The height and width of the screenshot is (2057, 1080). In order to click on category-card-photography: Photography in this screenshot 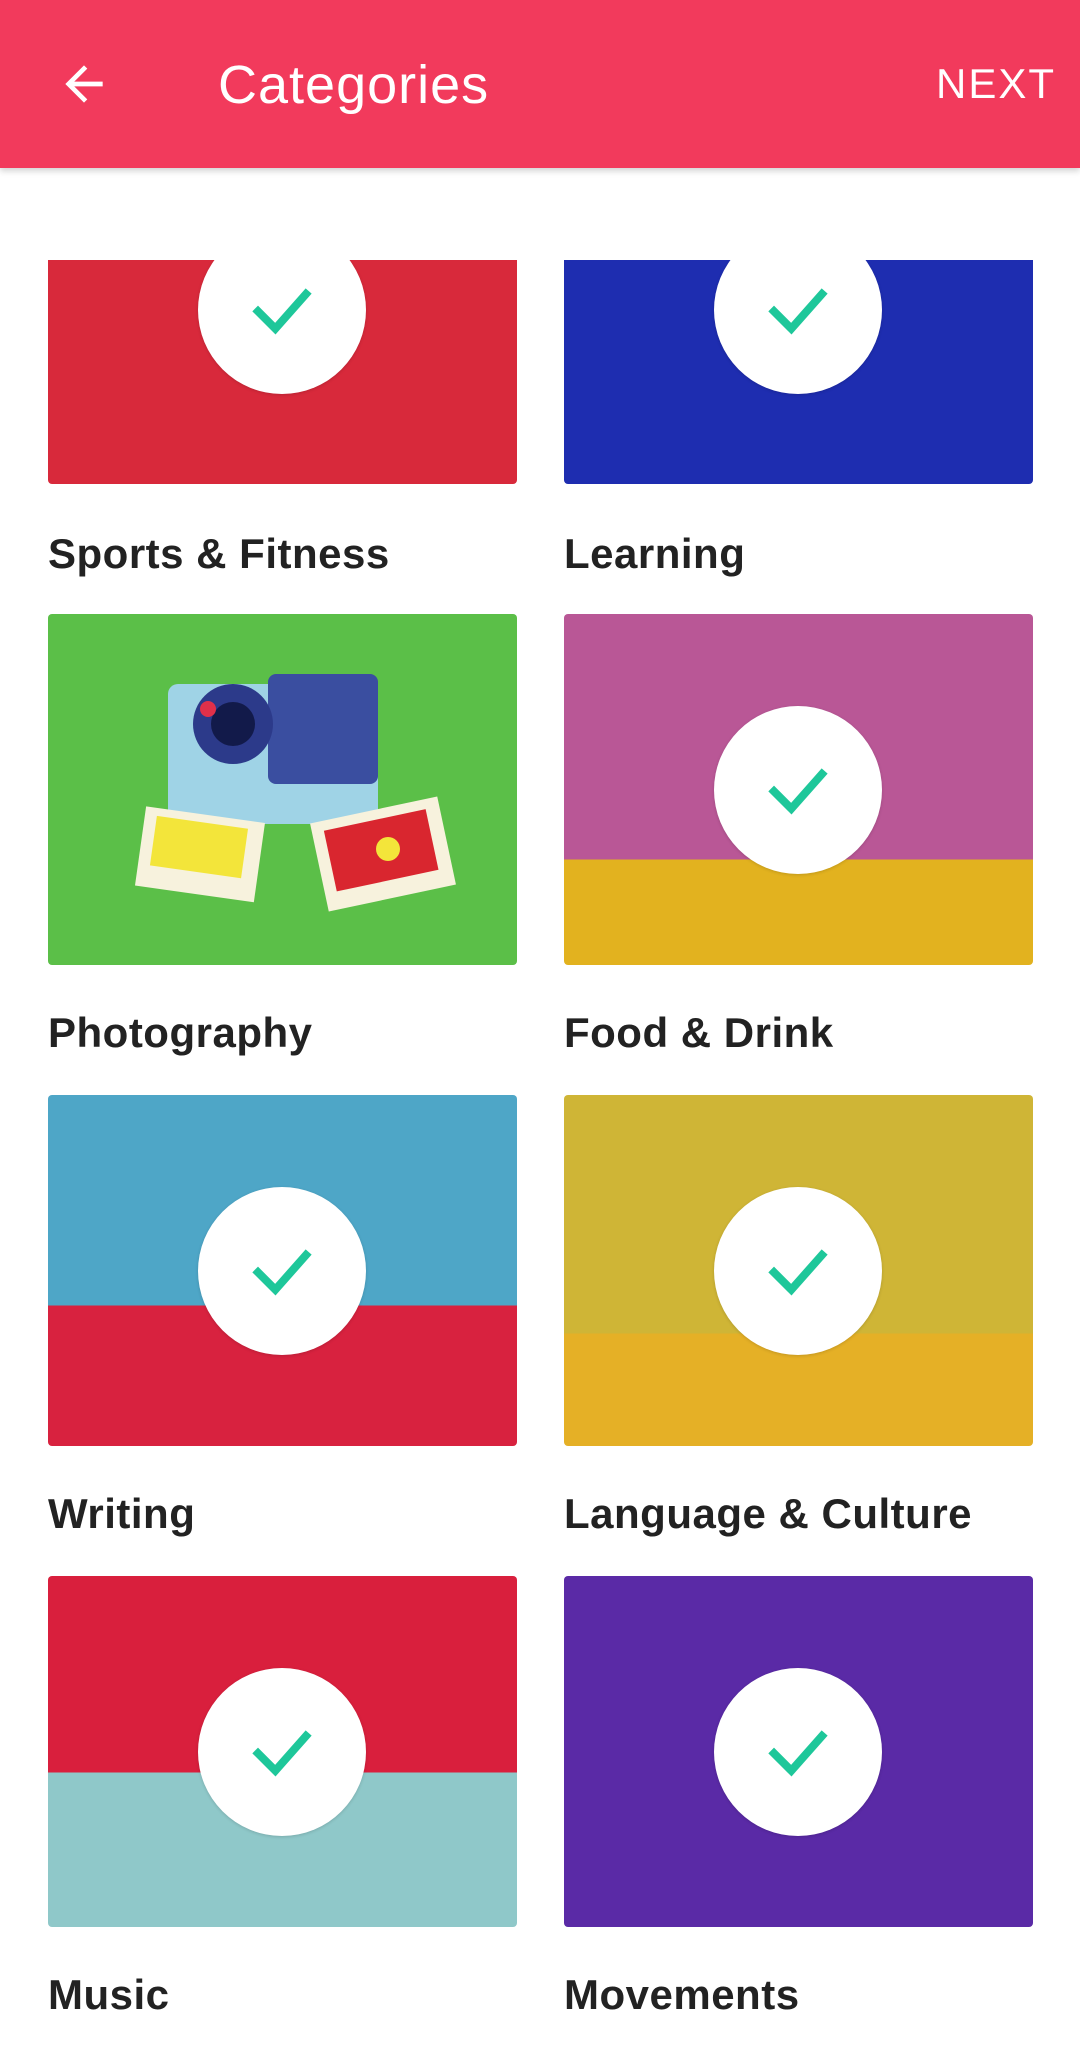, I will do `click(282, 854)`.